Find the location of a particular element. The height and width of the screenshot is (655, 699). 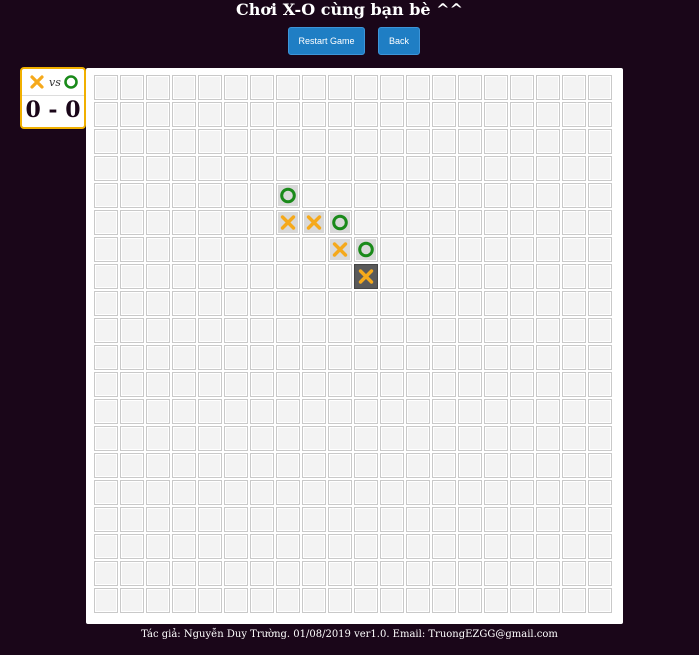

back-button: Back is located at coordinates (399, 41).